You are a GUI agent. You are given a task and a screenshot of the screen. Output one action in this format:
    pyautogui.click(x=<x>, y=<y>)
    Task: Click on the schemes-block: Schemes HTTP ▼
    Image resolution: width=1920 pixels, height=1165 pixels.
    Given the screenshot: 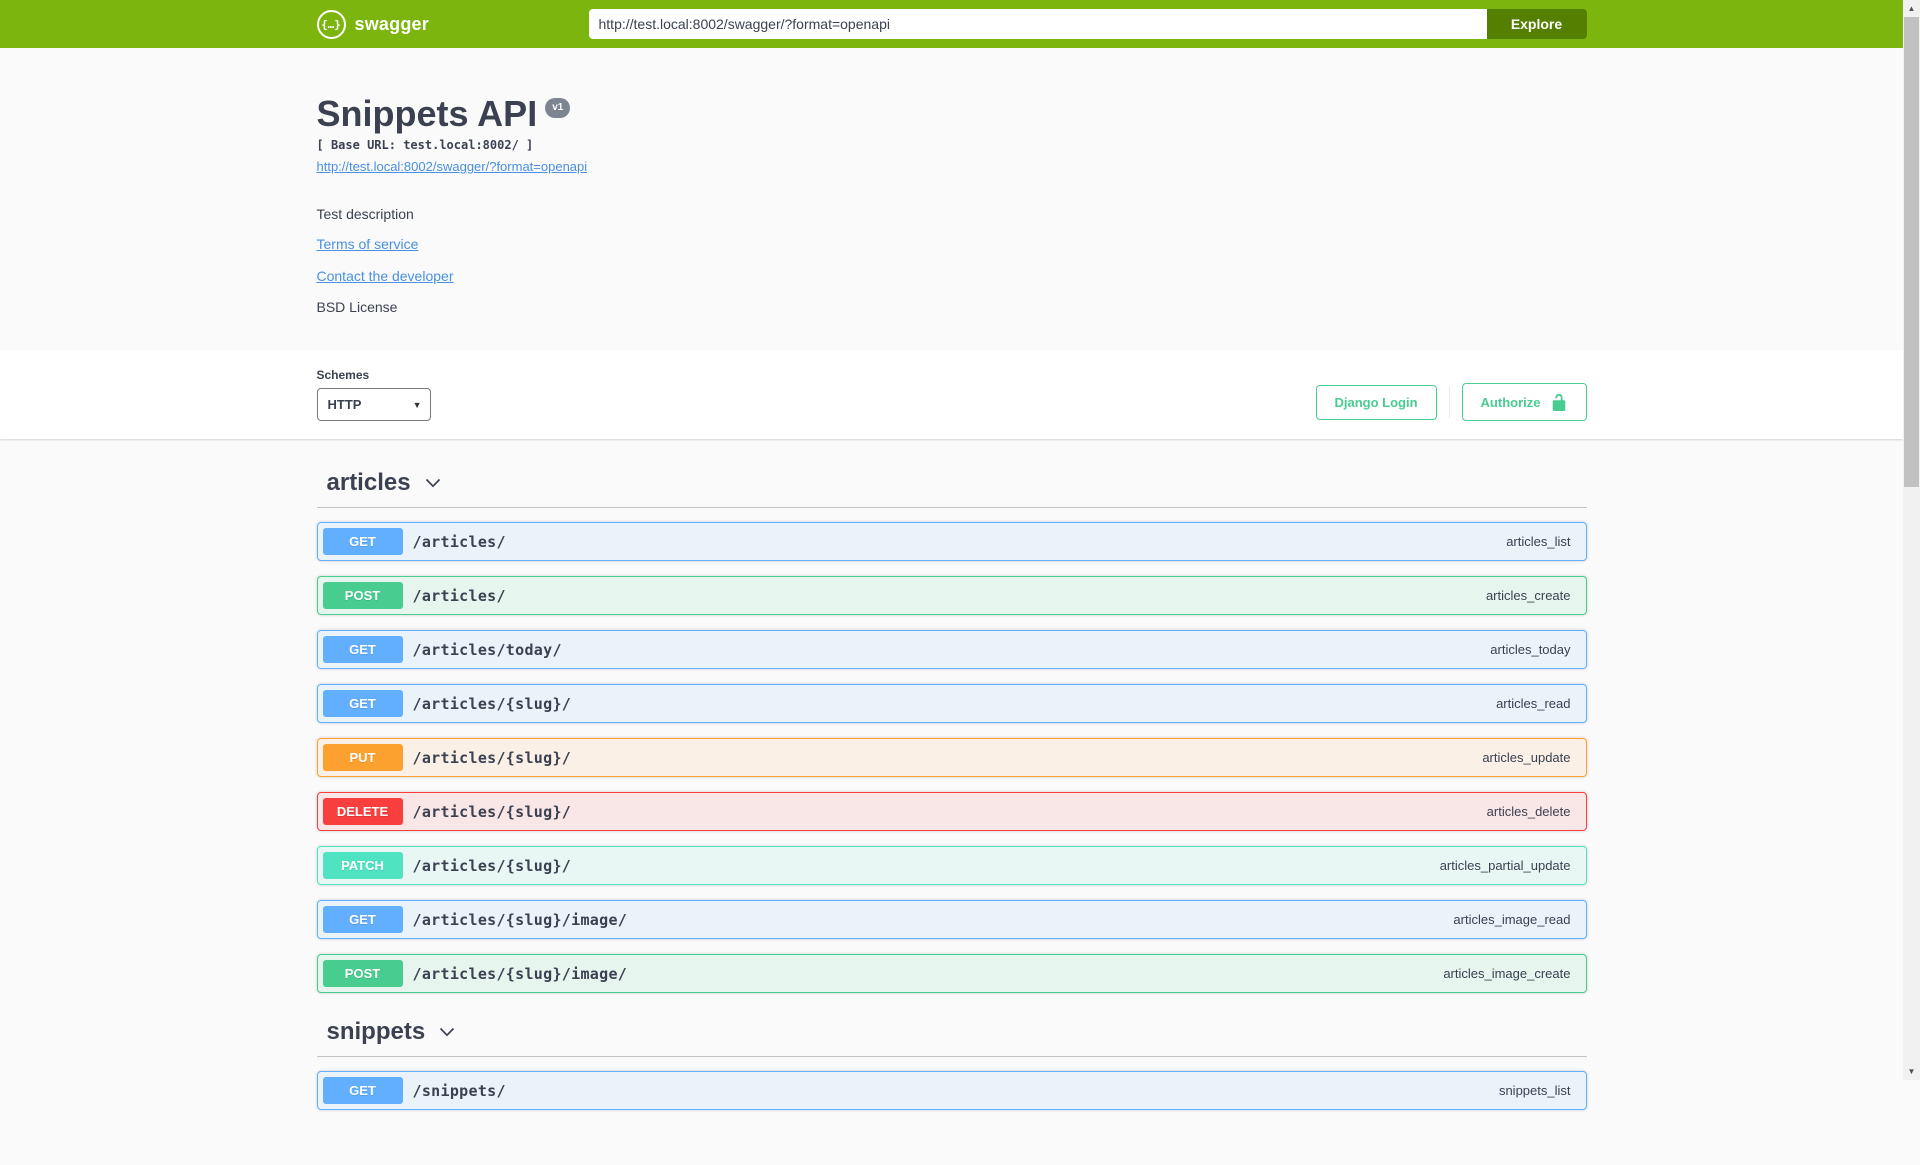 What is the action you would take?
    pyautogui.click(x=373, y=395)
    